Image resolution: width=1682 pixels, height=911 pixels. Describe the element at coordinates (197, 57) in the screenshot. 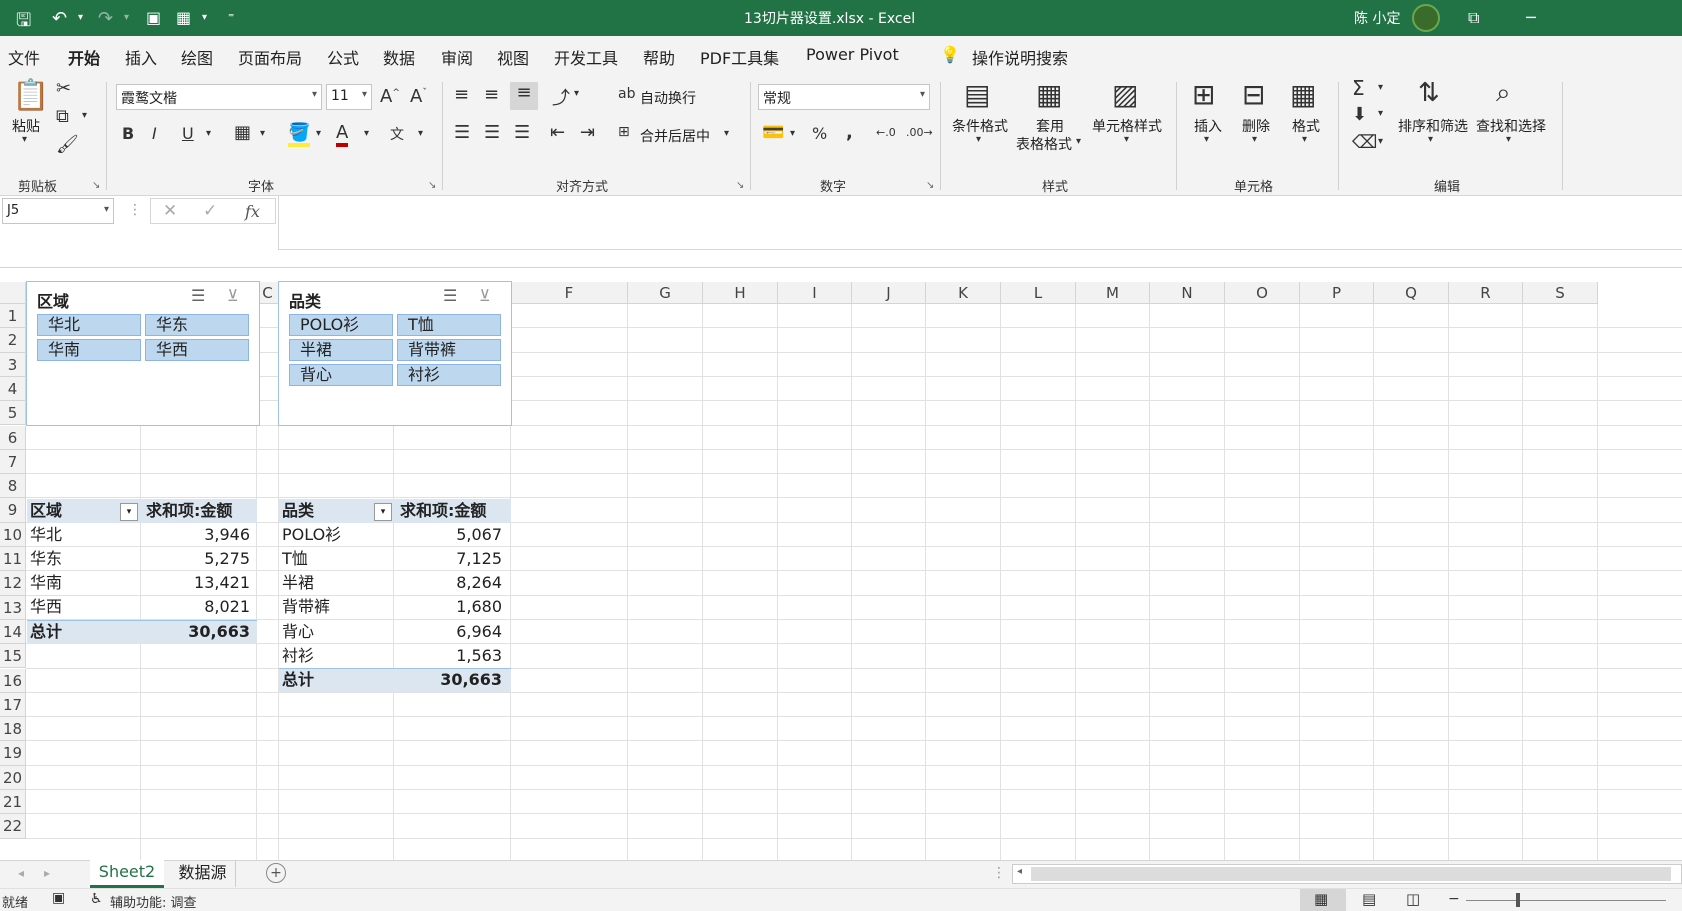

I see `tab-draw: 绘图` at that location.